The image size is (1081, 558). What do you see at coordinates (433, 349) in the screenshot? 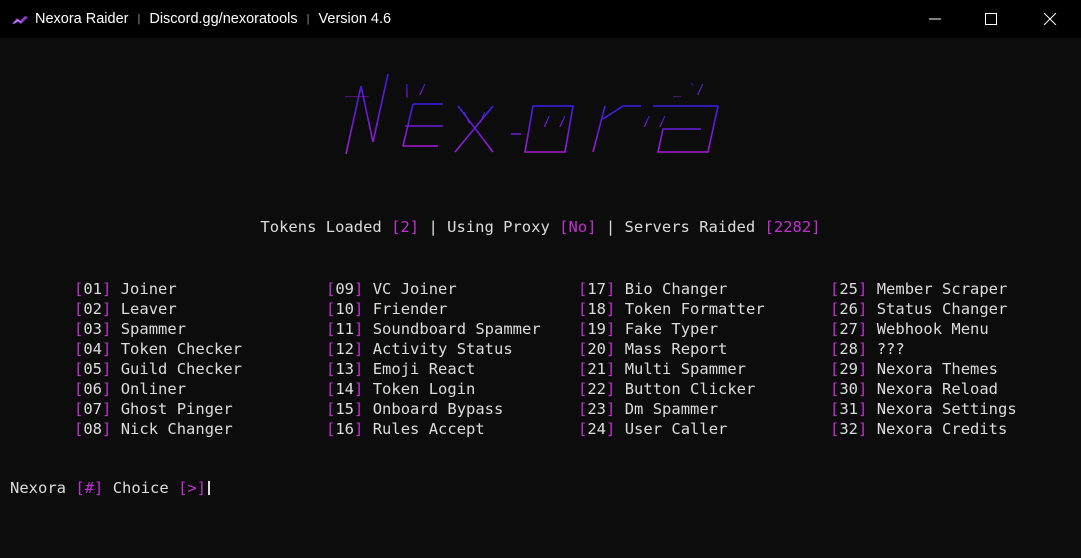
I see `menu-item: [12] Activity Status` at bounding box center [433, 349].